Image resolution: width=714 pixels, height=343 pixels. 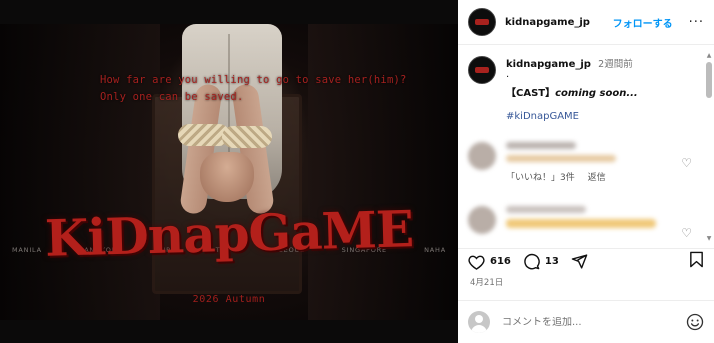 I want to click on caption-avatar, so click(x=482, y=70).